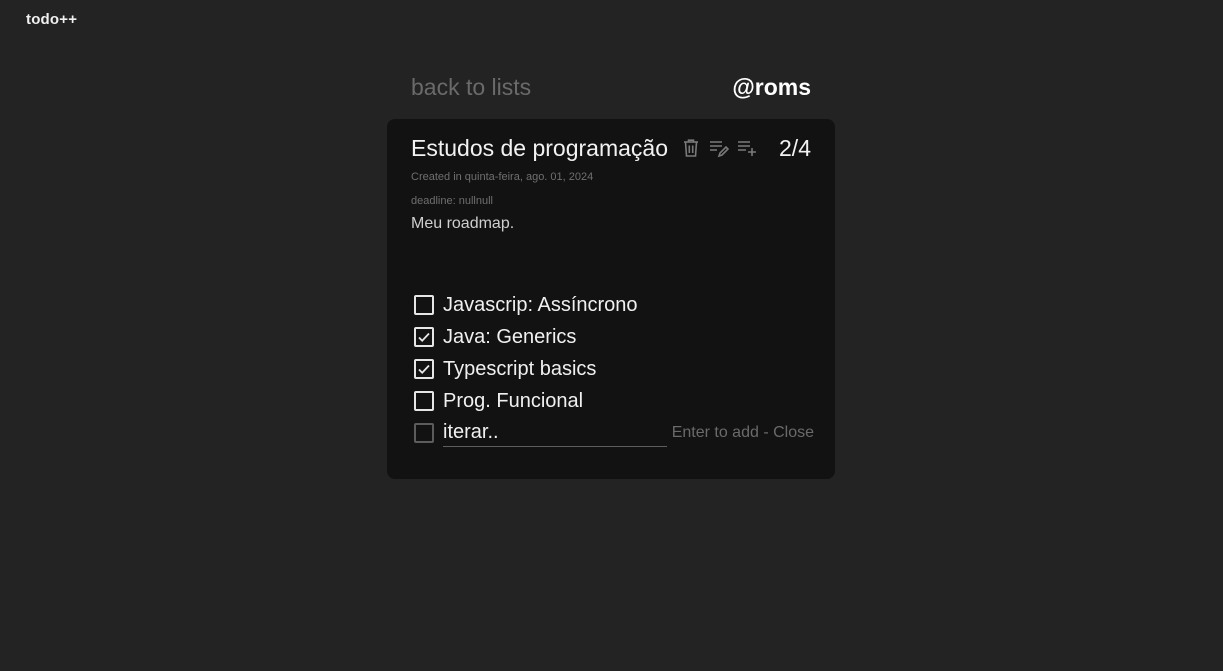  What do you see at coordinates (611, 89) in the screenshot?
I see `list-topbar: back to lists @roms` at bounding box center [611, 89].